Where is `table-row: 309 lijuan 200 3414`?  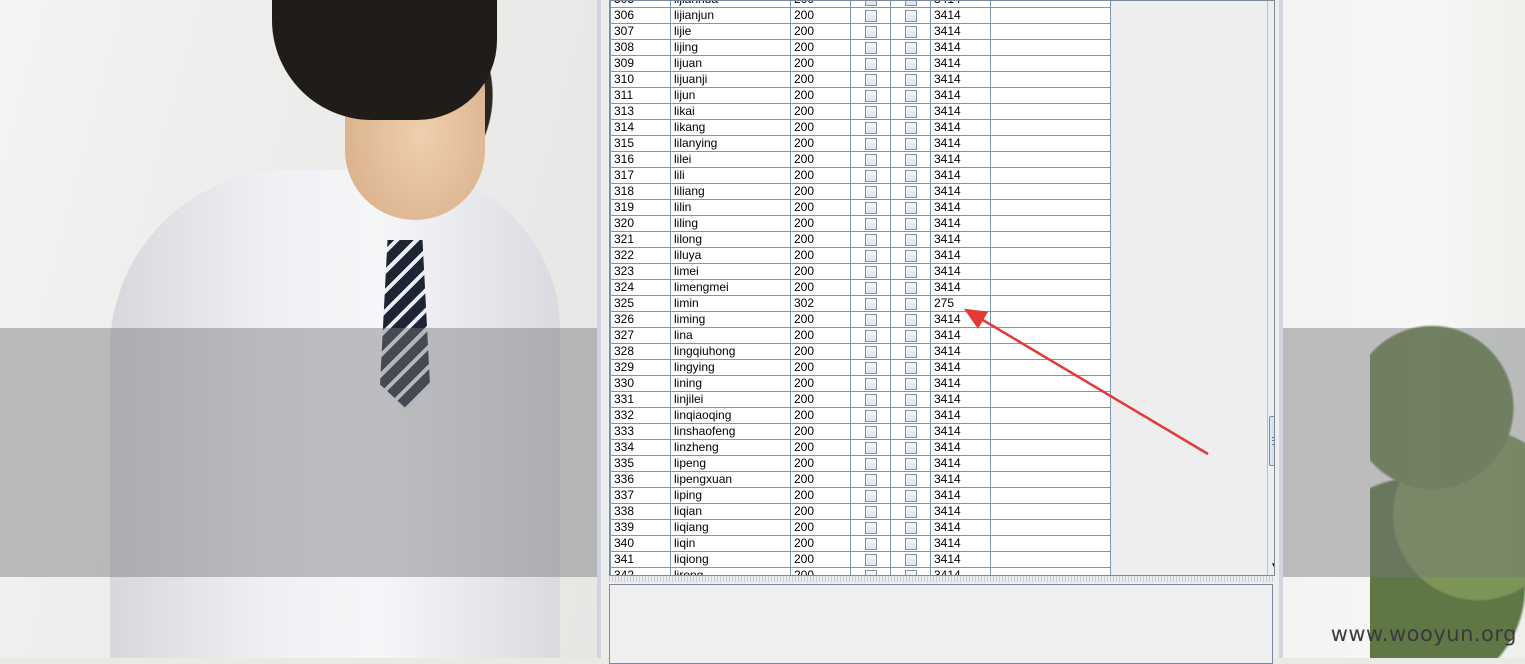 table-row: 309 lijuan 200 3414 is located at coordinates (860, 63).